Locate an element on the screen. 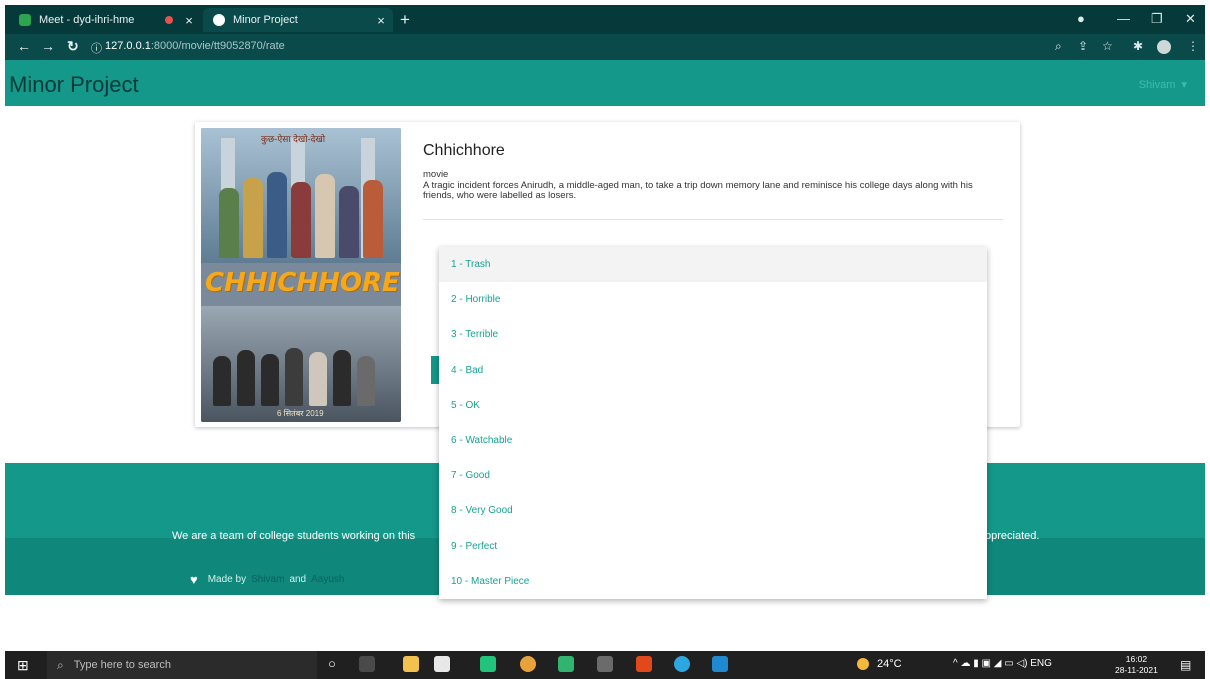  author-link-shivam: Shivam is located at coordinates (267, 579).